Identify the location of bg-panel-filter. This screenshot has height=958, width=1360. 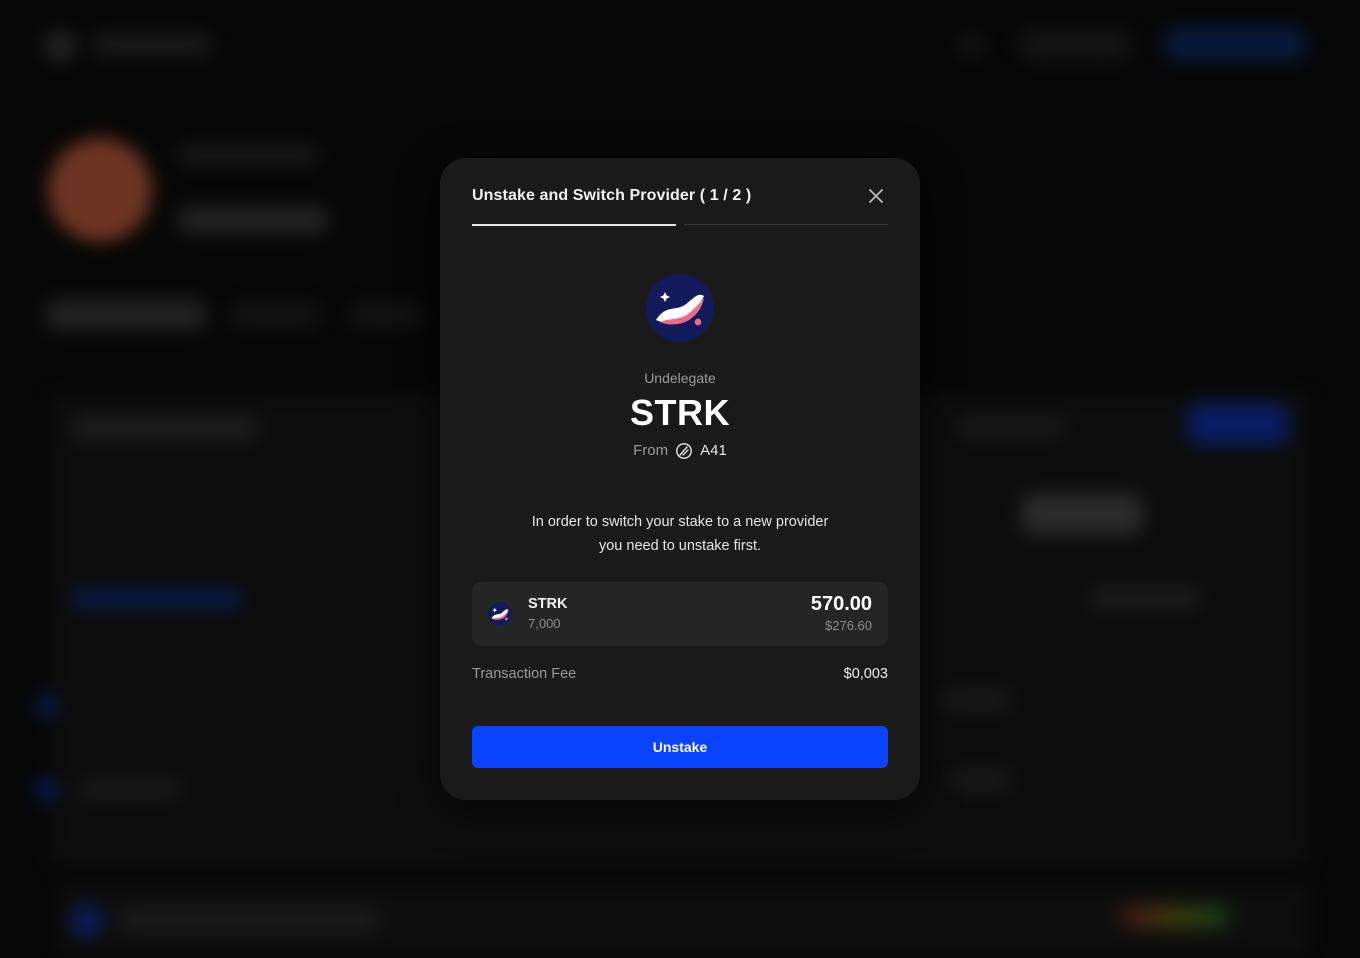
(1010, 427).